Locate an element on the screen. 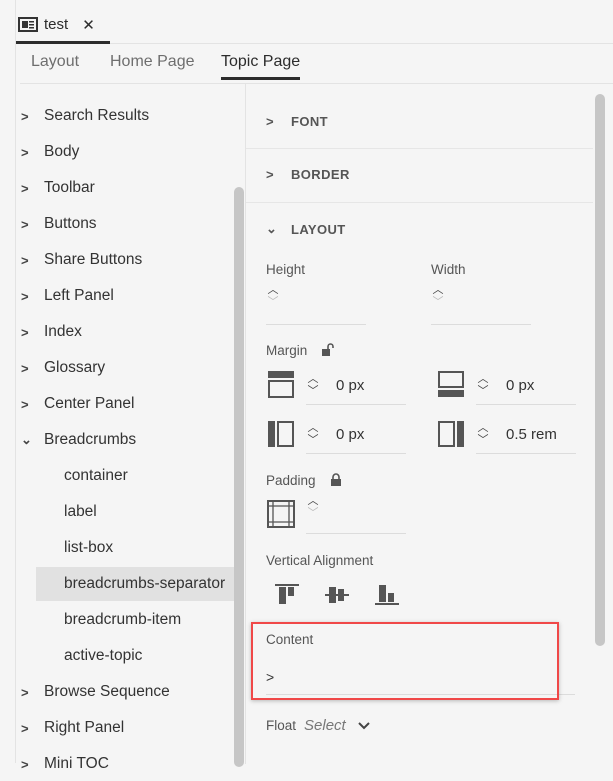 The width and height of the screenshot is (613, 781). margin-top-stepper: ︿ ﹀ is located at coordinates (313, 385).